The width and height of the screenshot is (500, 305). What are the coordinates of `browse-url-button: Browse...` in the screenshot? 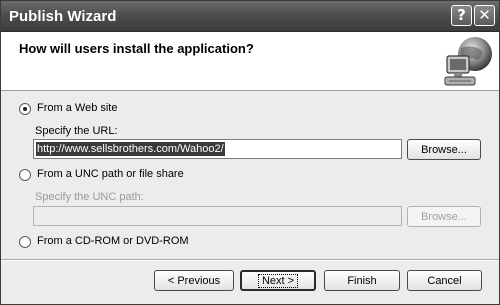 It's located at (444, 149).